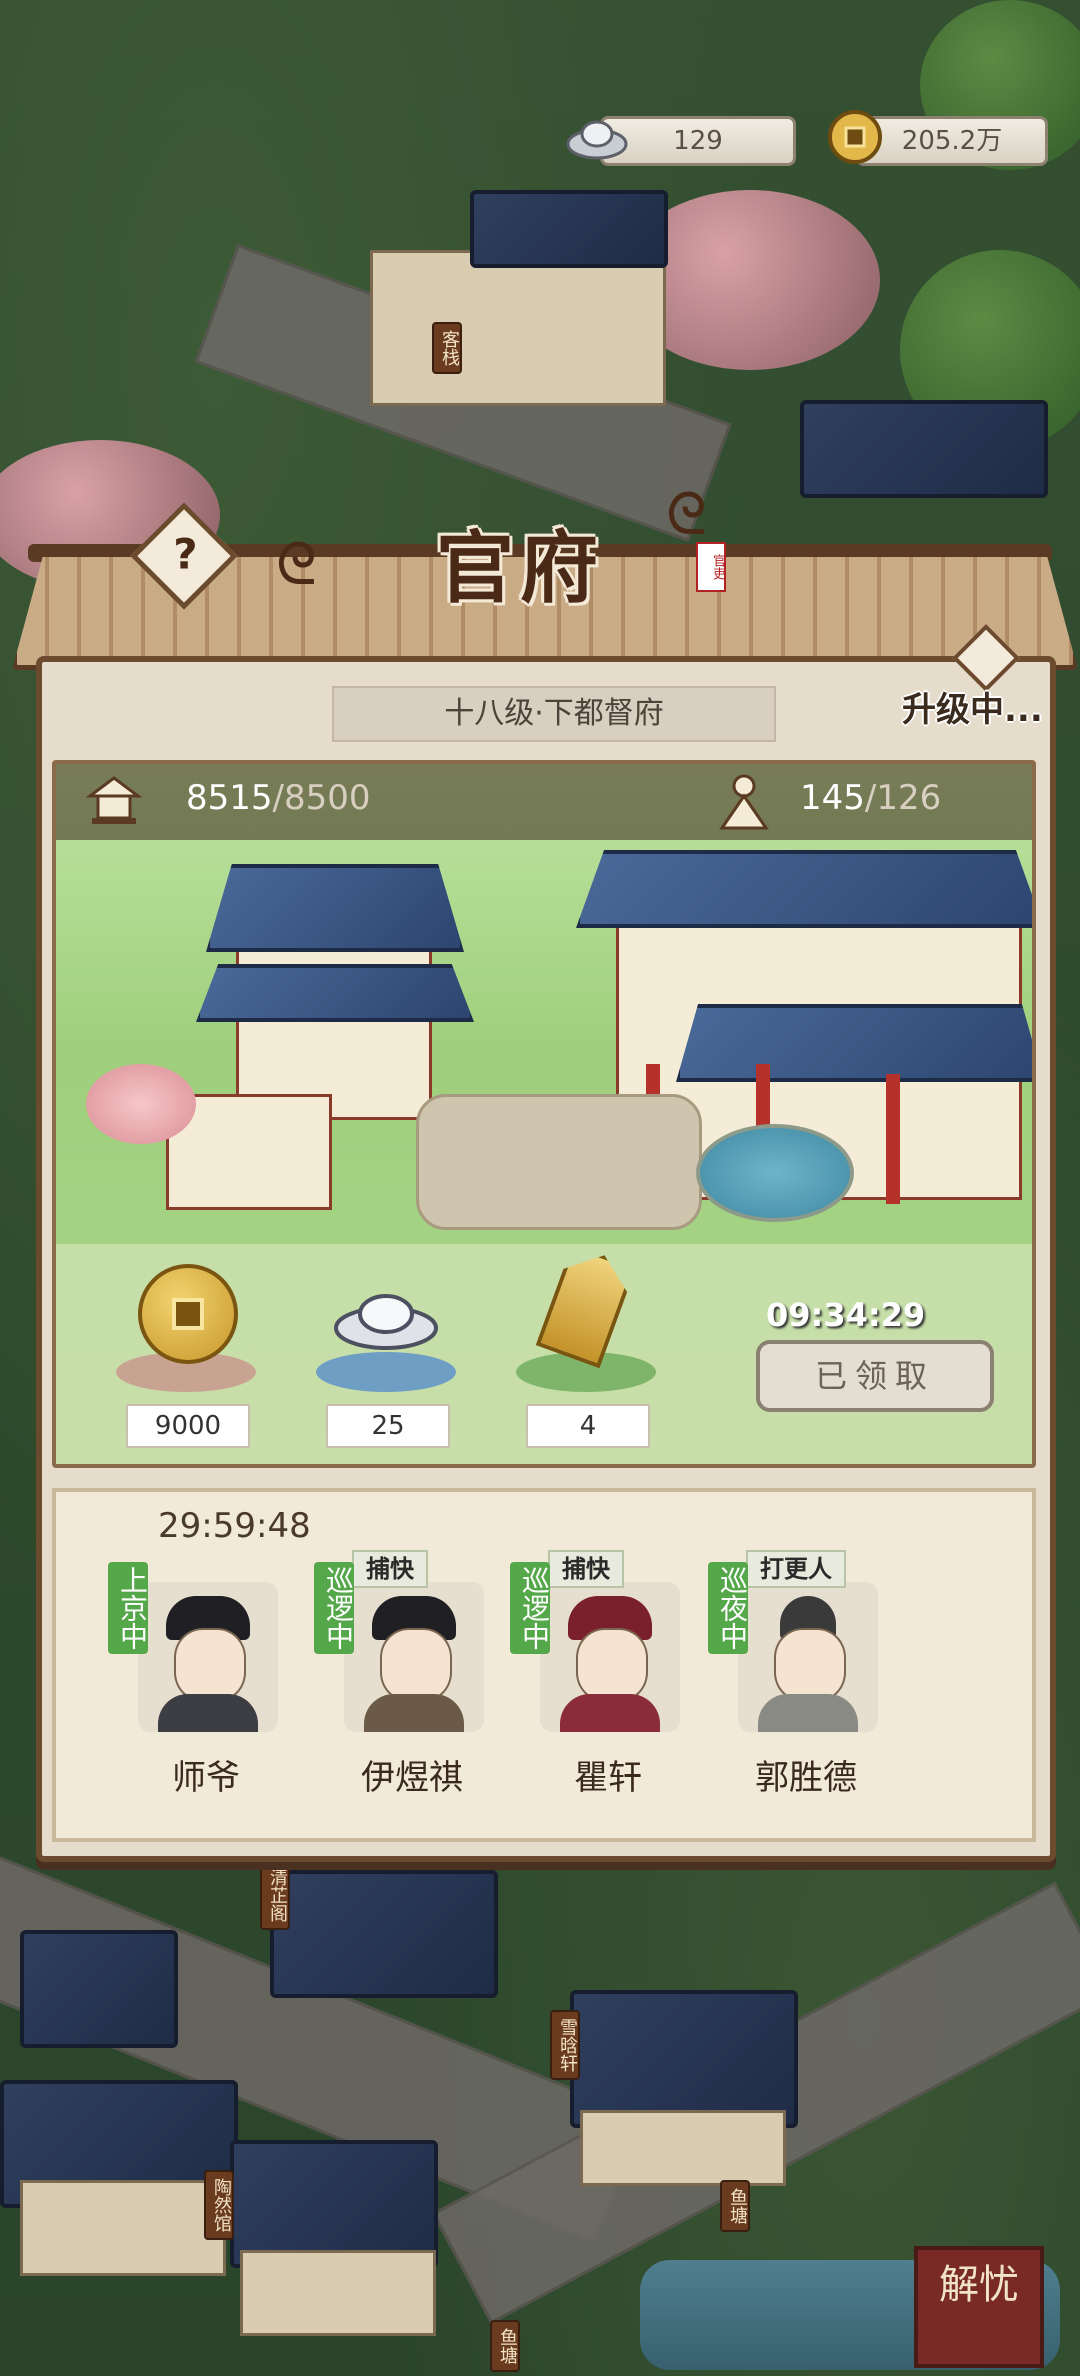  What do you see at coordinates (608, 1778) in the screenshot?
I see `staff-name: 瞿轩` at bounding box center [608, 1778].